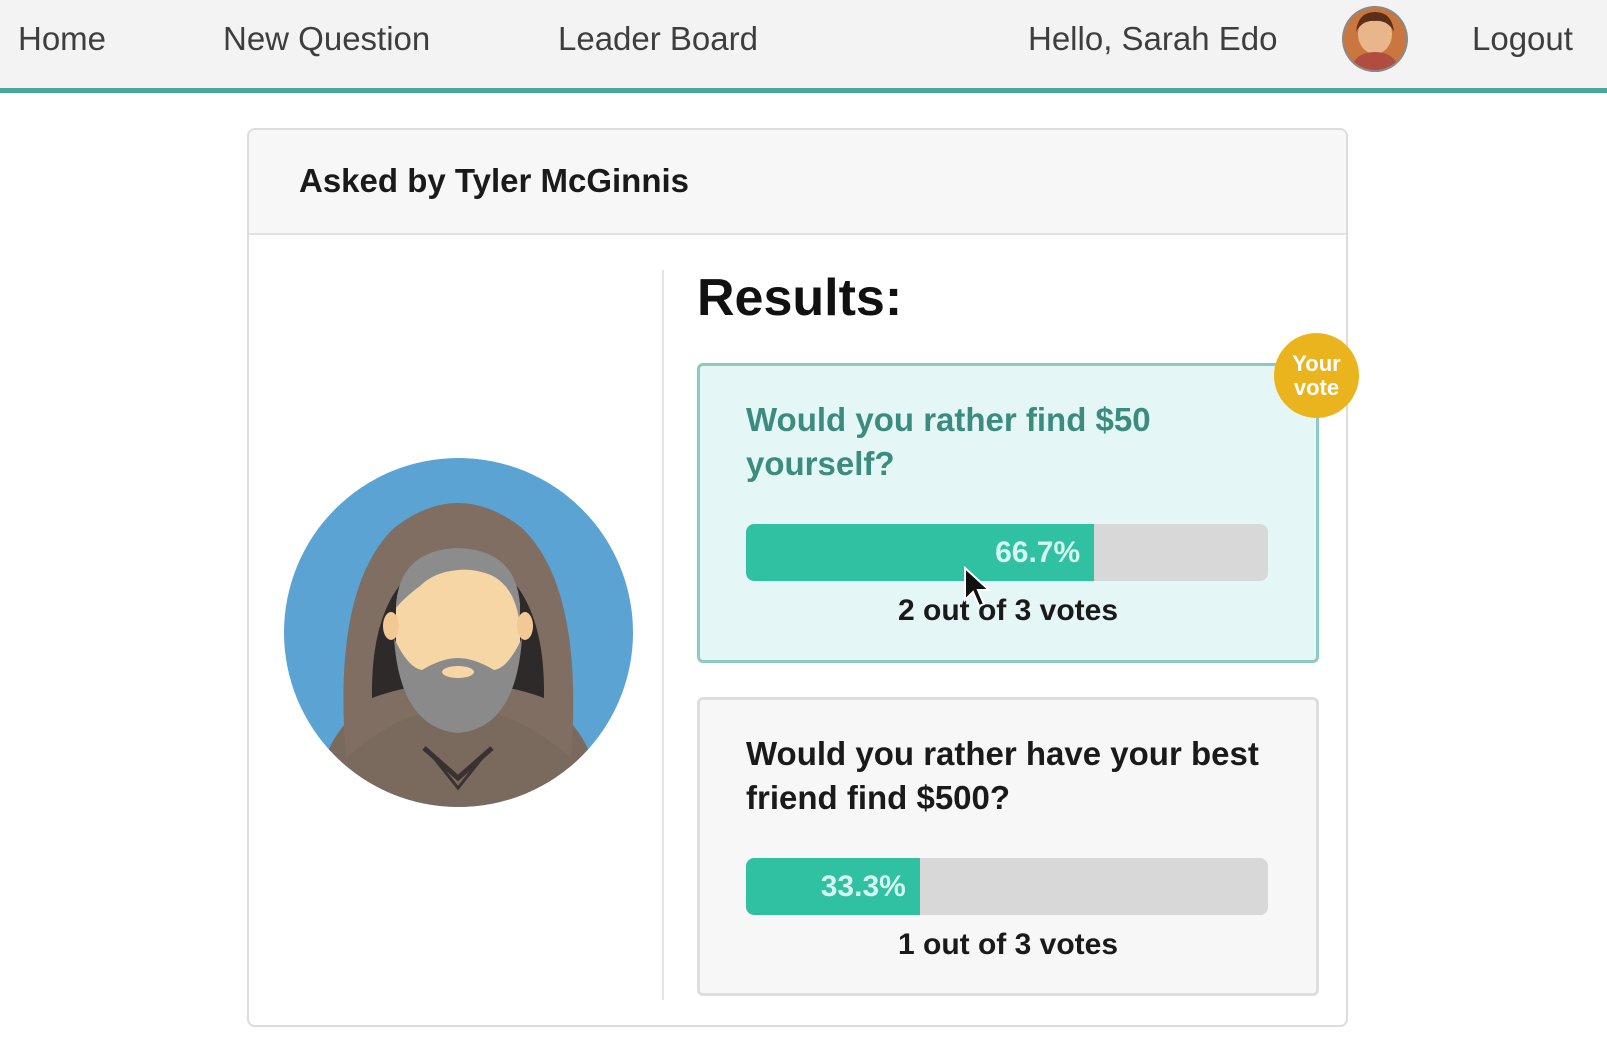 Image resolution: width=1607 pixels, height=1049 pixels. I want to click on option-one-progress-track: 66.7%, so click(1007, 552).